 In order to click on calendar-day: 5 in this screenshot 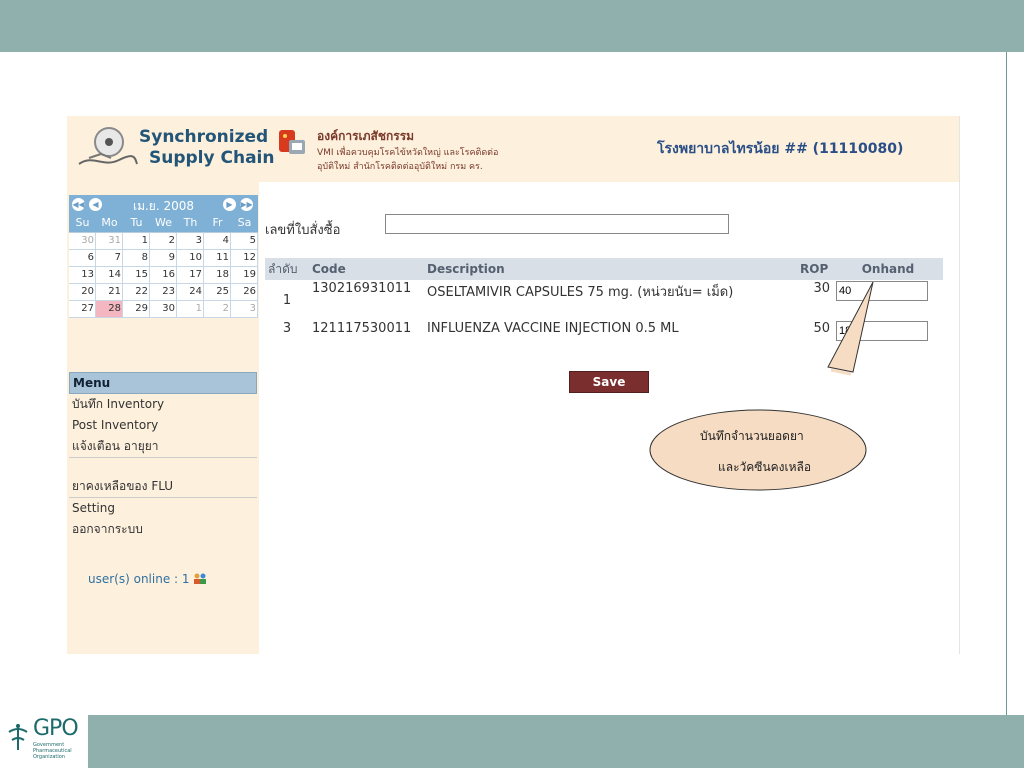, I will do `click(244, 241)`.